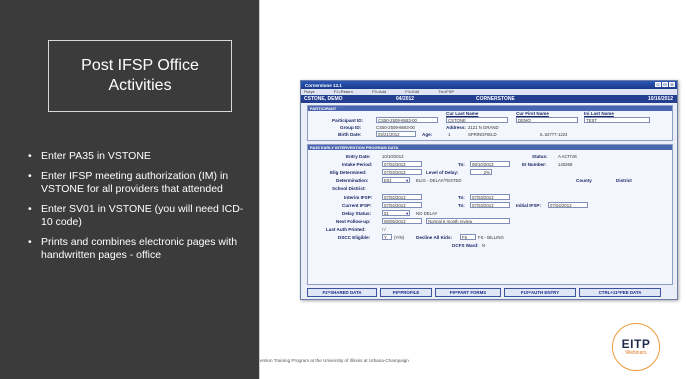 The width and height of the screenshot is (686, 379). Describe the element at coordinates (461, 197) in the screenshot. I see `interim-to-label: To:` at that location.